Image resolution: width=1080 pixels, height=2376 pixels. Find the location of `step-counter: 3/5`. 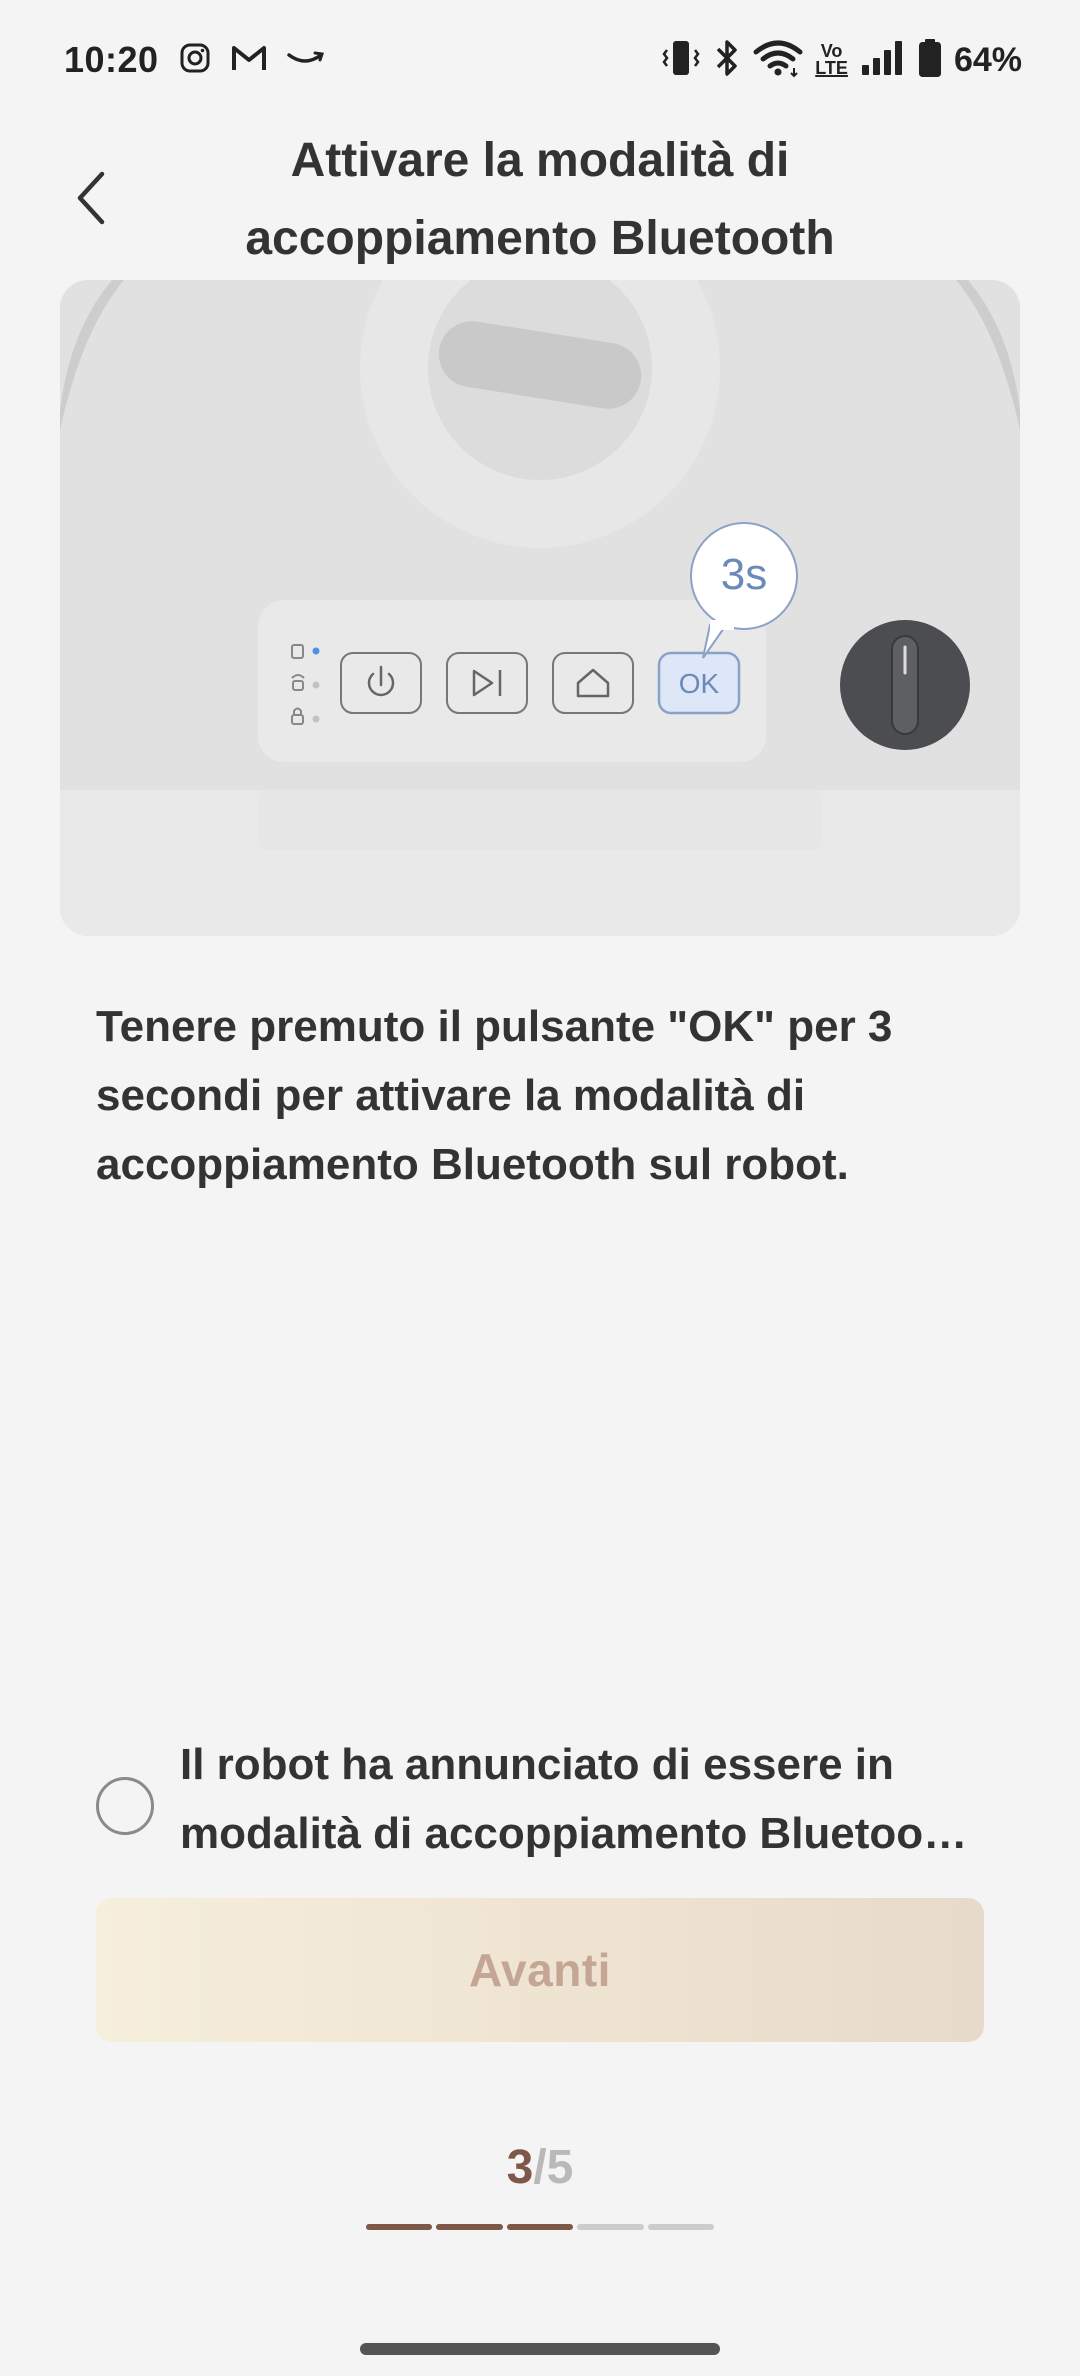

step-counter: 3/5 is located at coordinates (540, 2167).